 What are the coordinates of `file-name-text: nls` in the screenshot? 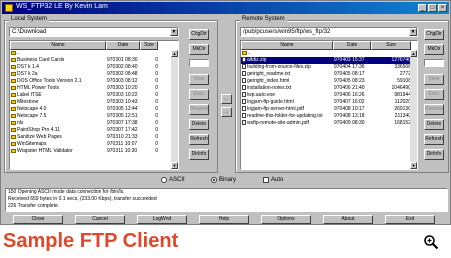 It's located at (20, 123).